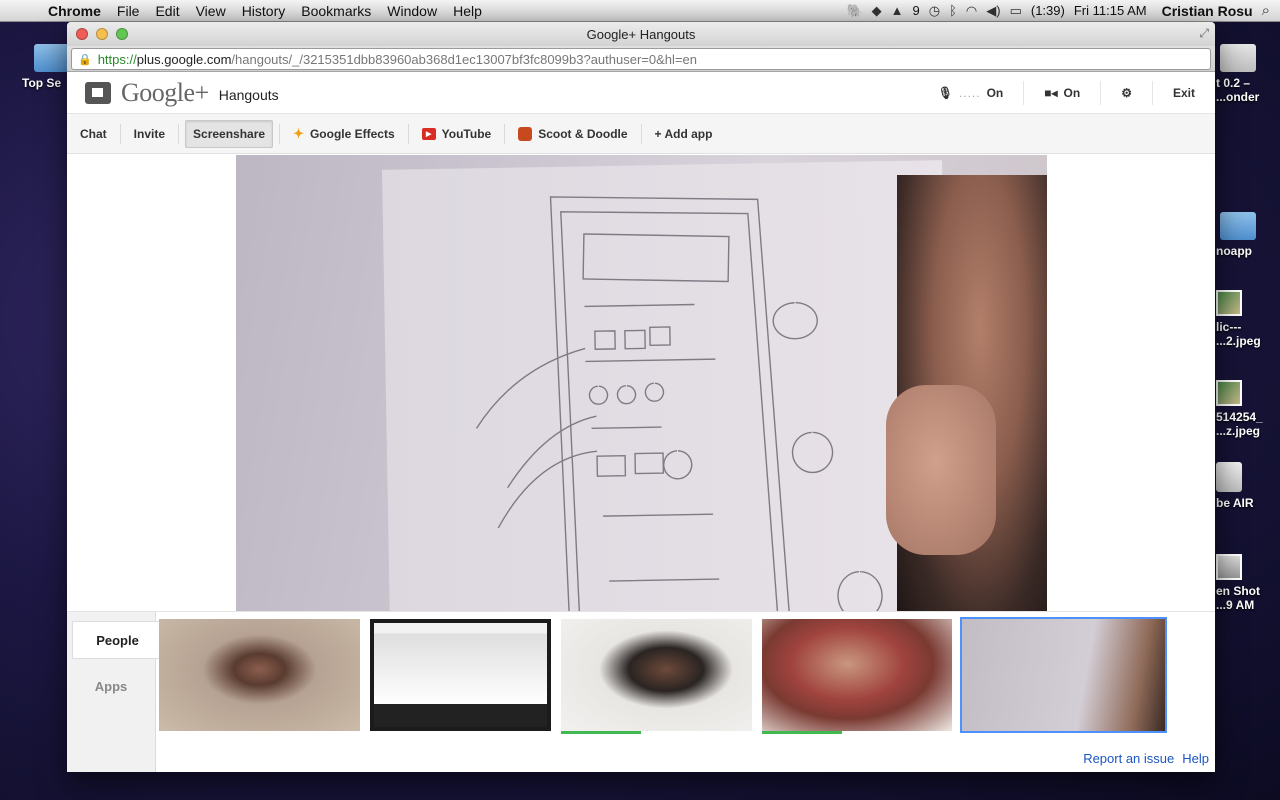  I want to click on battery-time: (1:39), so click(1047, 10).